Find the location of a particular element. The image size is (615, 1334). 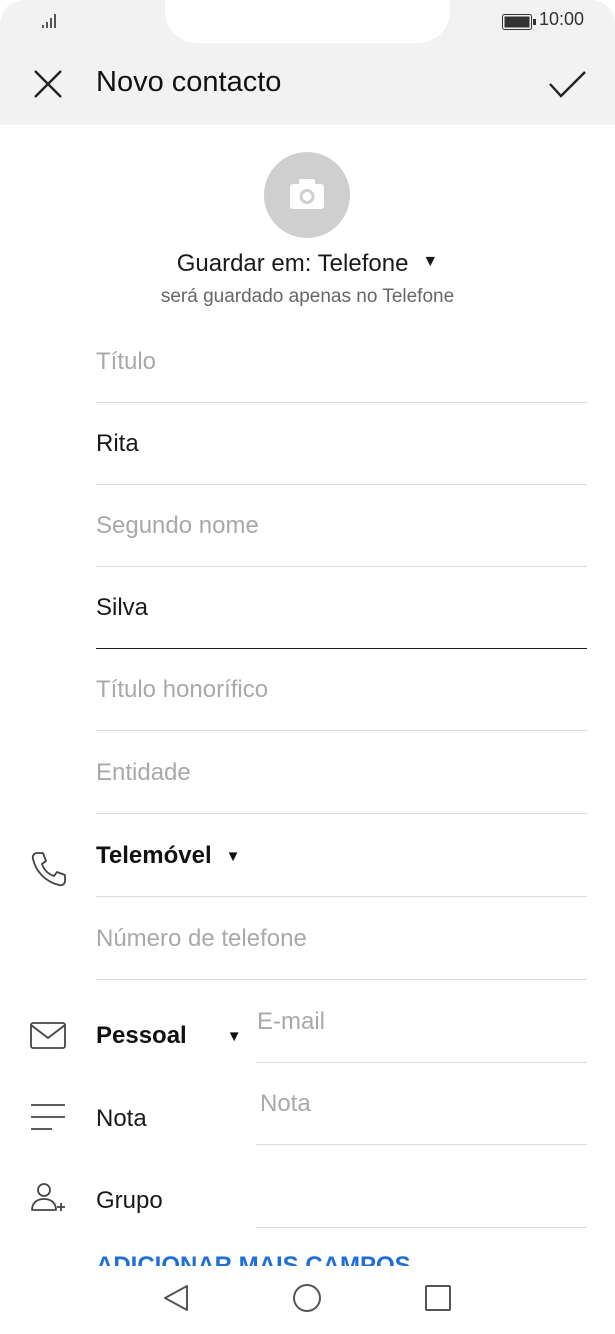

page-title: Novo contacto is located at coordinates (189, 82).